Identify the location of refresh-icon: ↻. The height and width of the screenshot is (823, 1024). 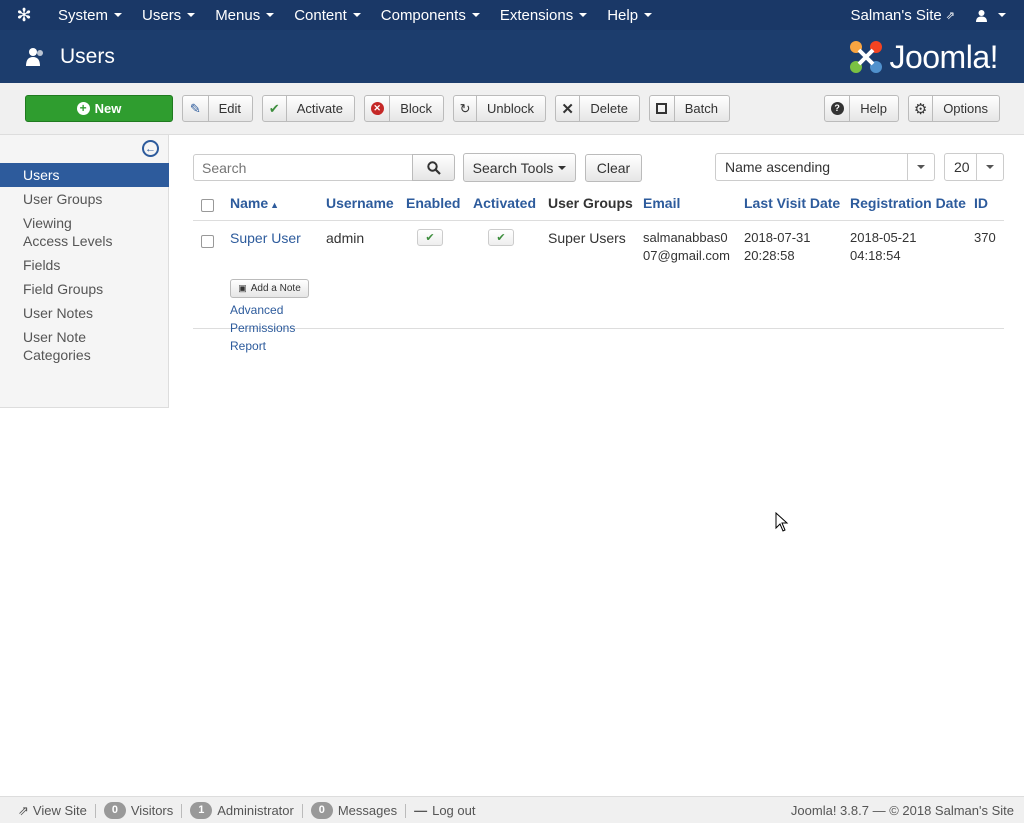
(466, 108).